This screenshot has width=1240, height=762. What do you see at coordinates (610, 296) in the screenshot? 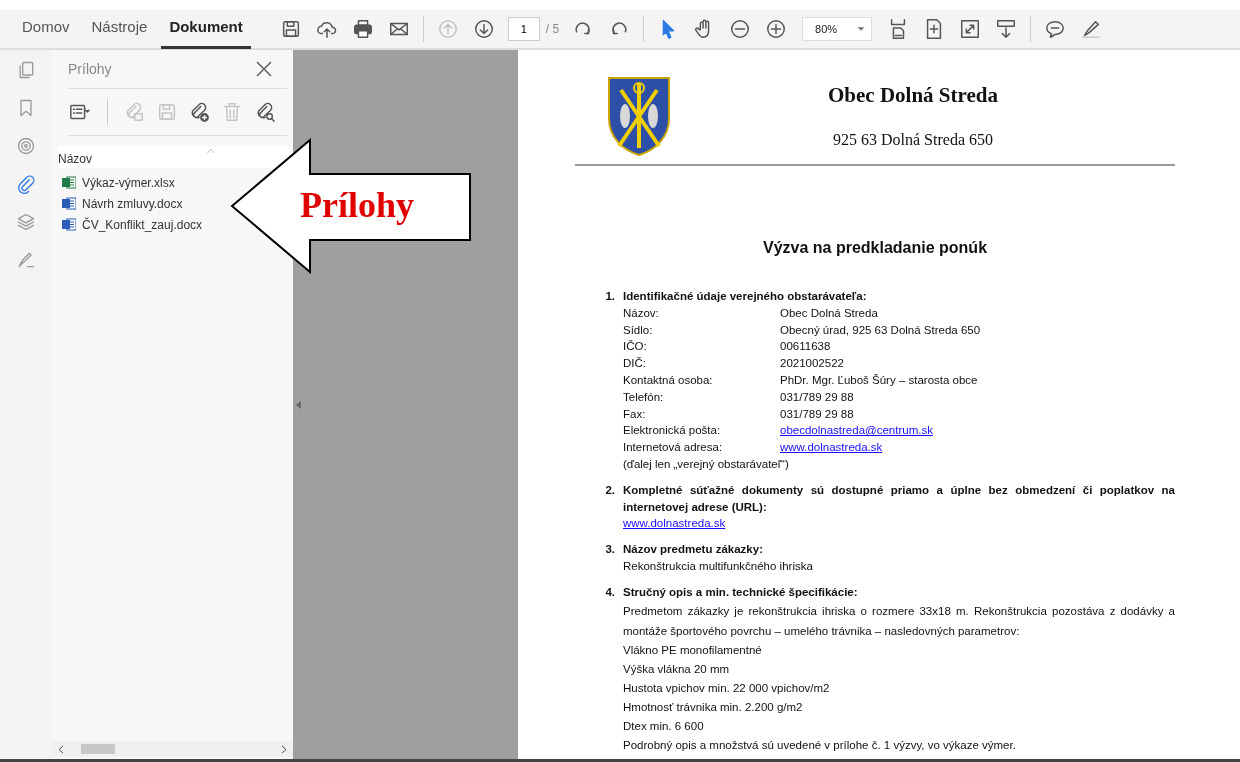
I see `section-number: 1.` at bounding box center [610, 296].